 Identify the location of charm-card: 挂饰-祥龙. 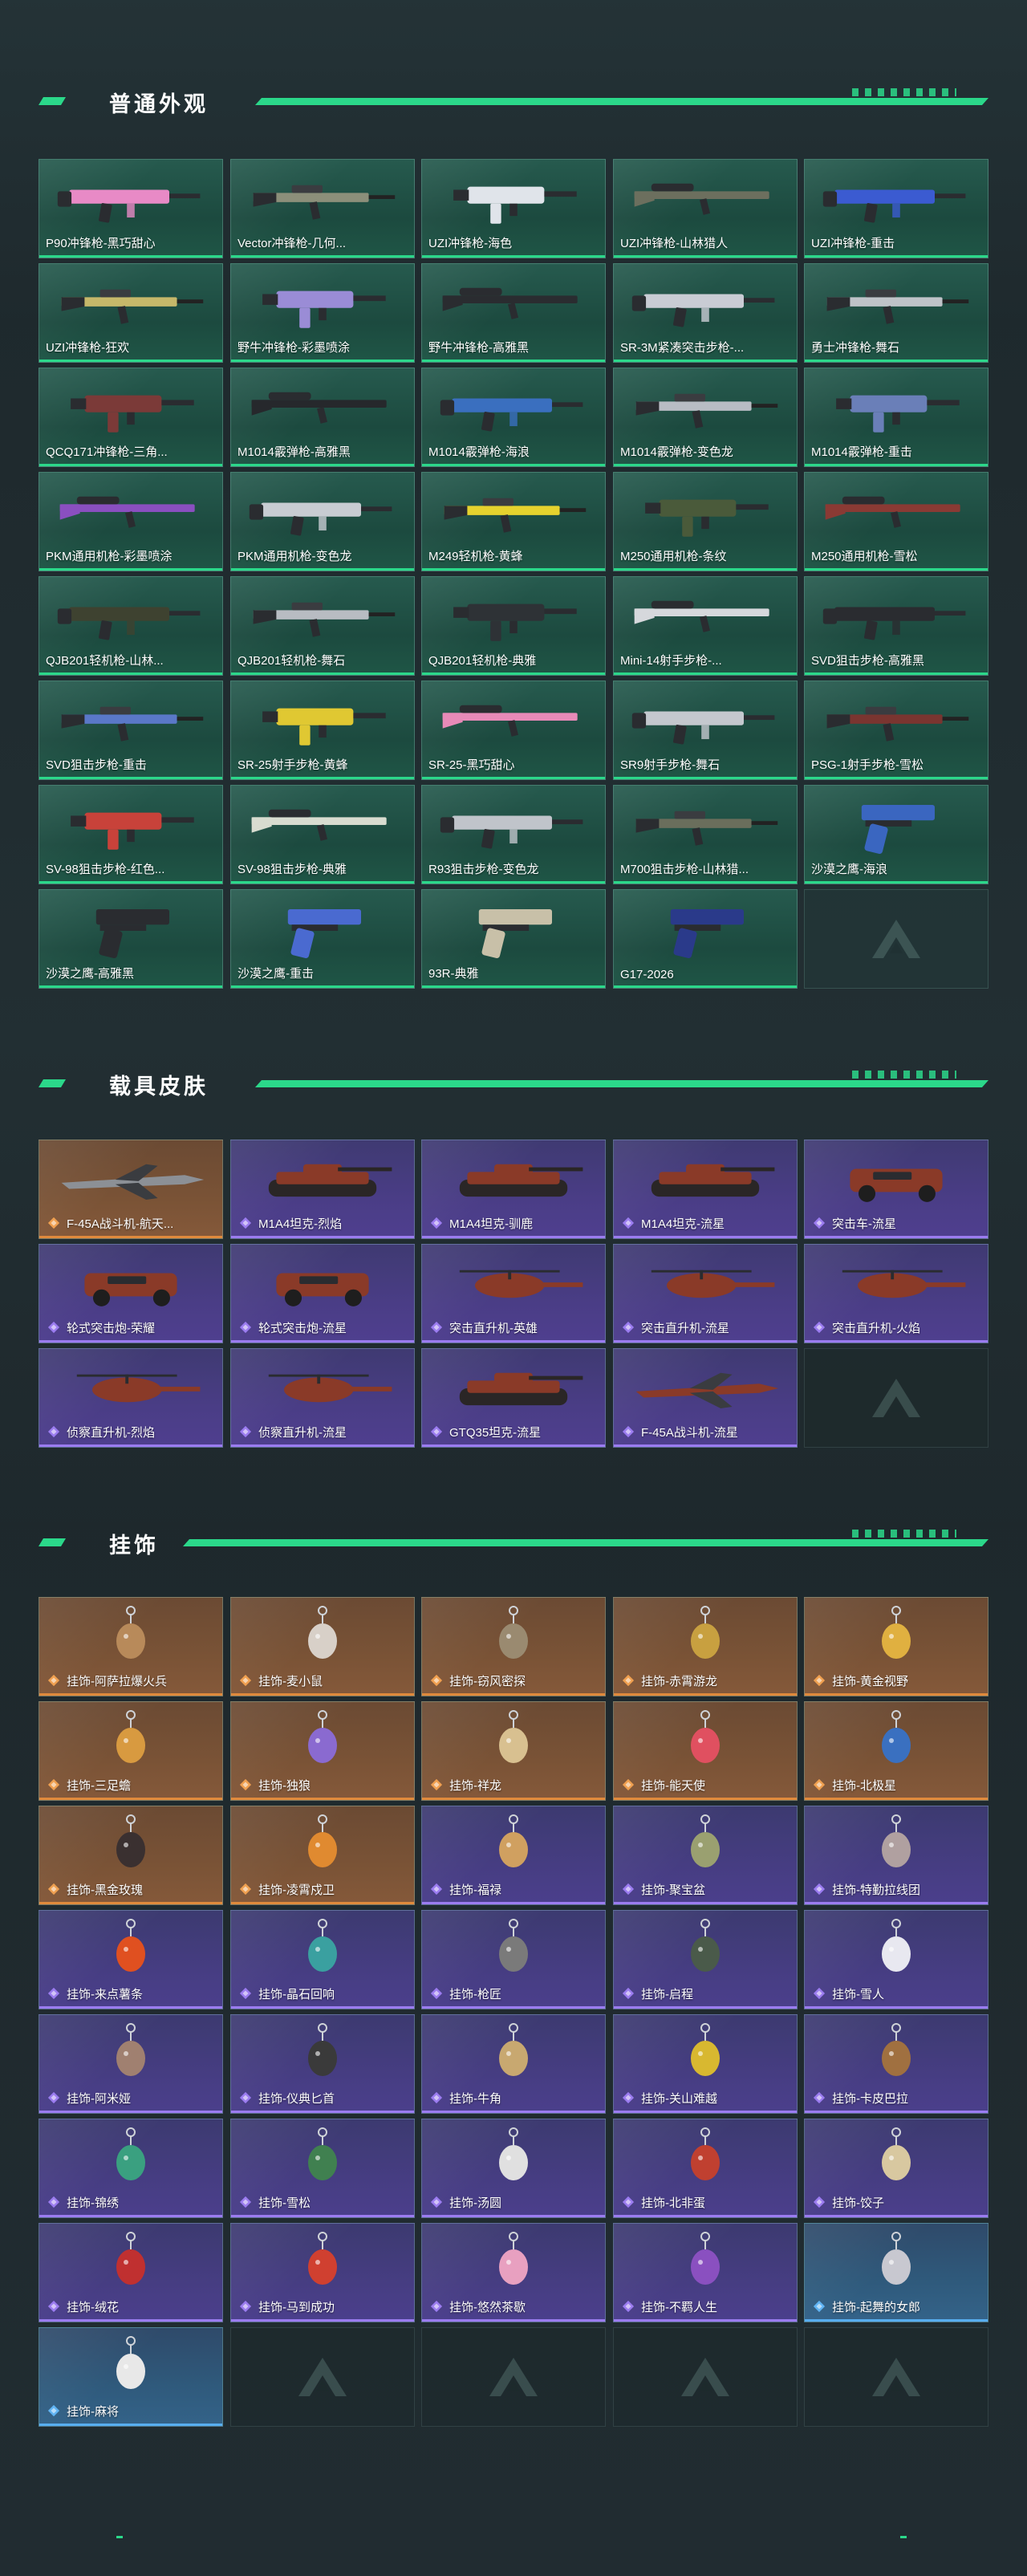
(513, 1751).